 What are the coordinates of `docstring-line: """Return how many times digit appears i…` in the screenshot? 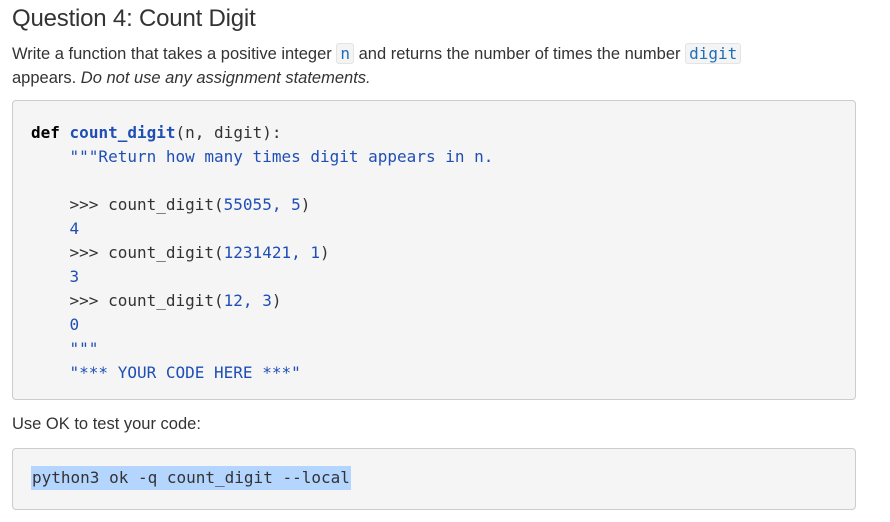 It's located at (281, 156).